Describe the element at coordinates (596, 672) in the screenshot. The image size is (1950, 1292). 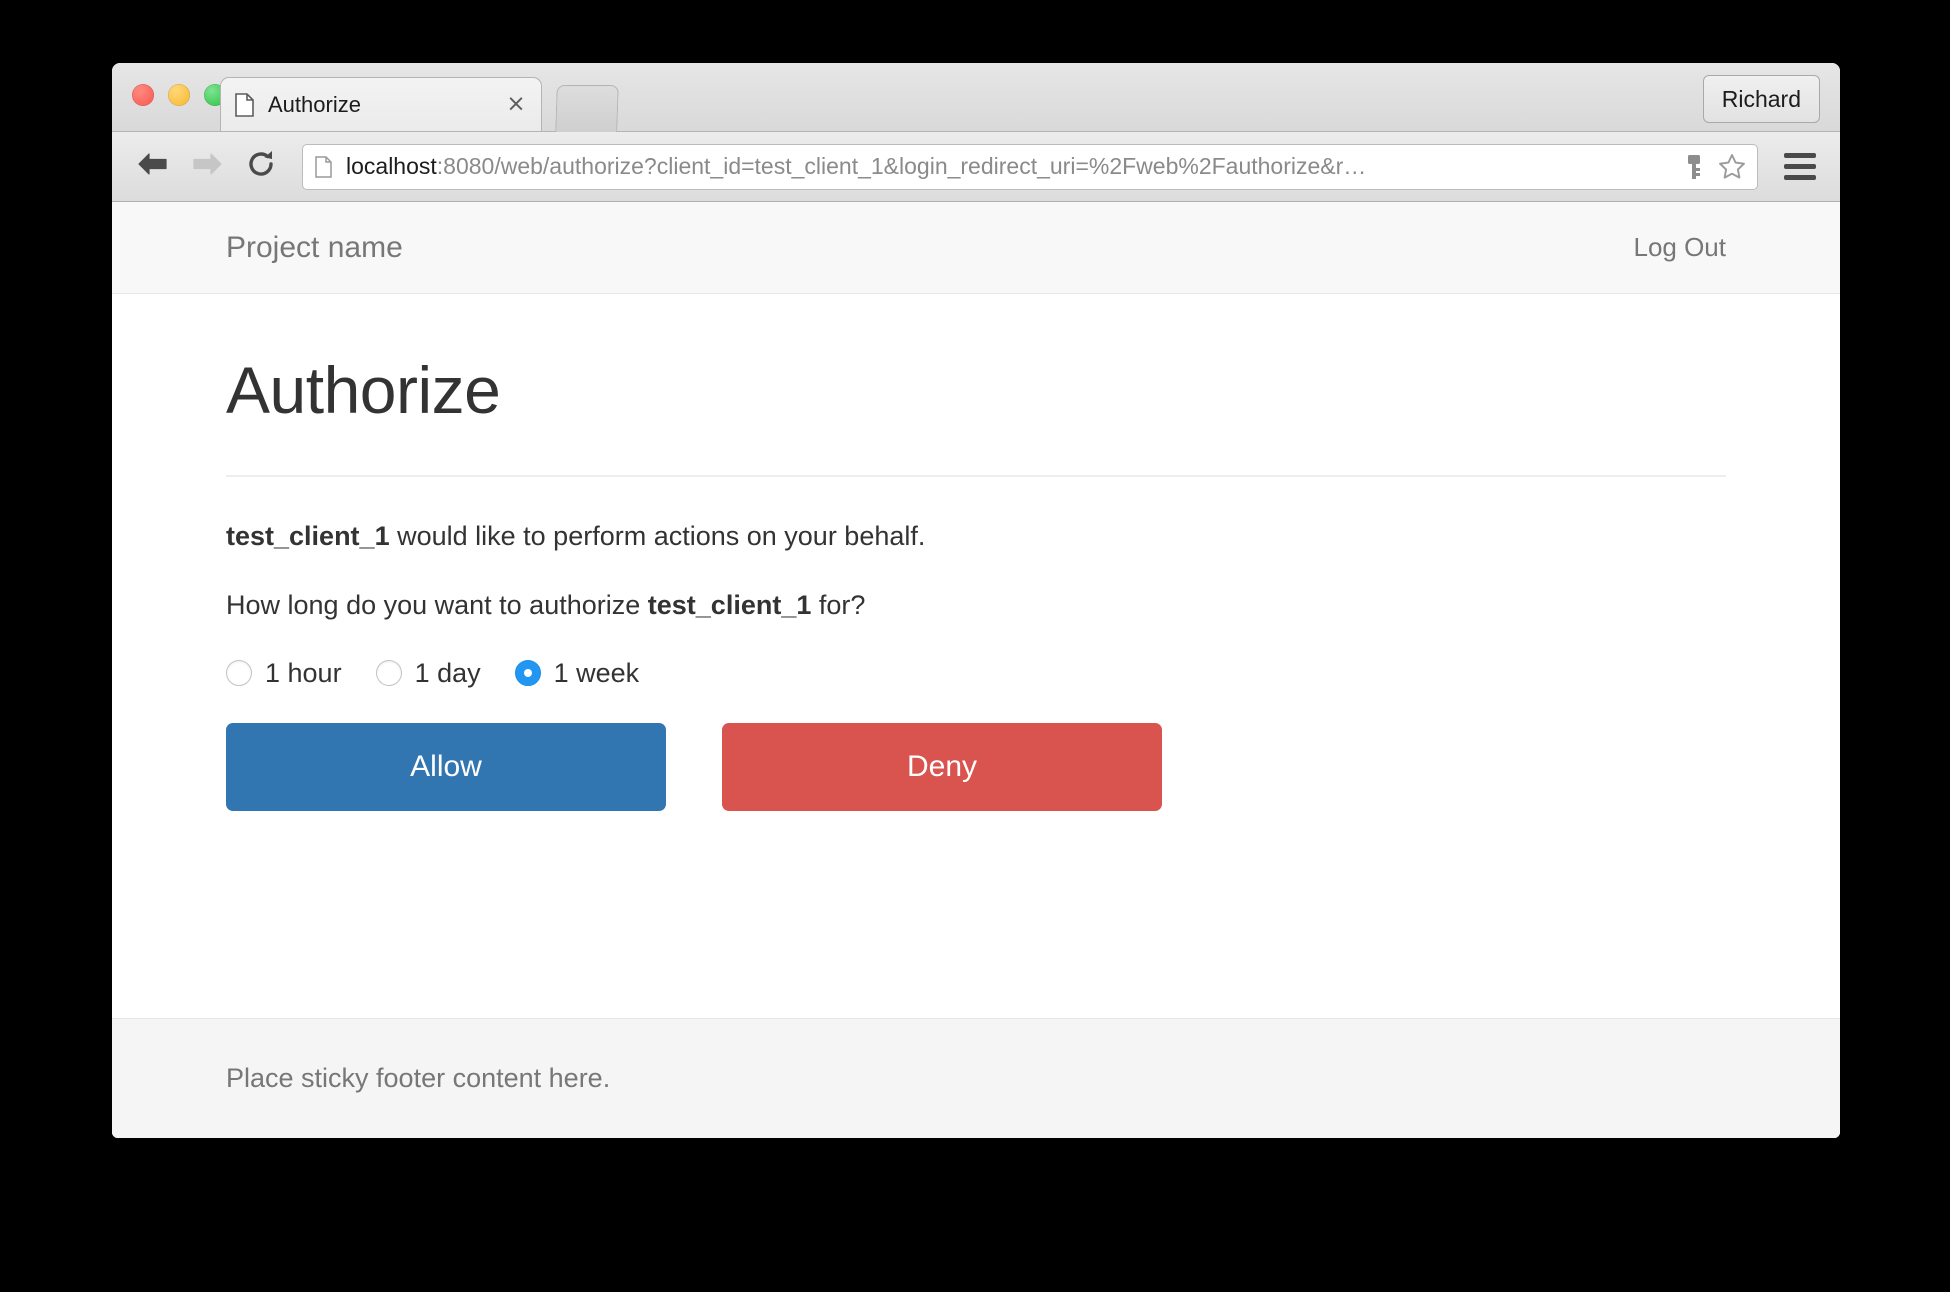
I see `radio-label-1-week: 1 week` at that location.